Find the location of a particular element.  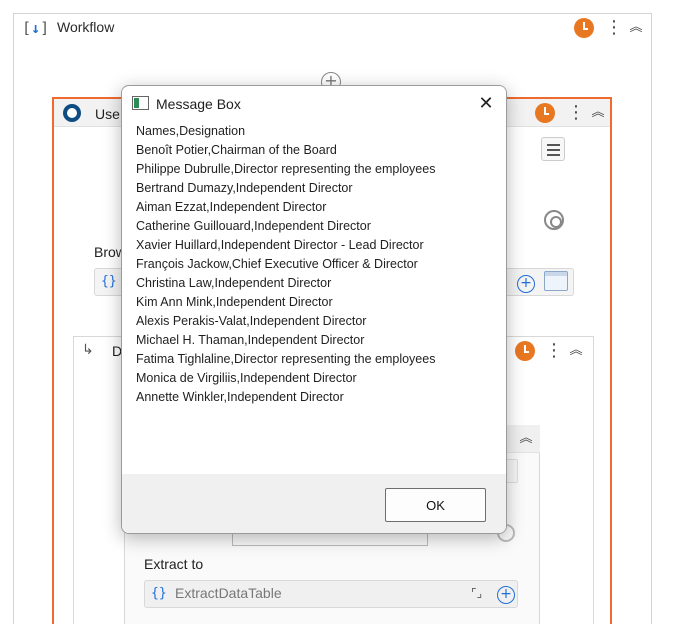

extract-to-value: ExtractDataTable is located at coordinates (228, 593).